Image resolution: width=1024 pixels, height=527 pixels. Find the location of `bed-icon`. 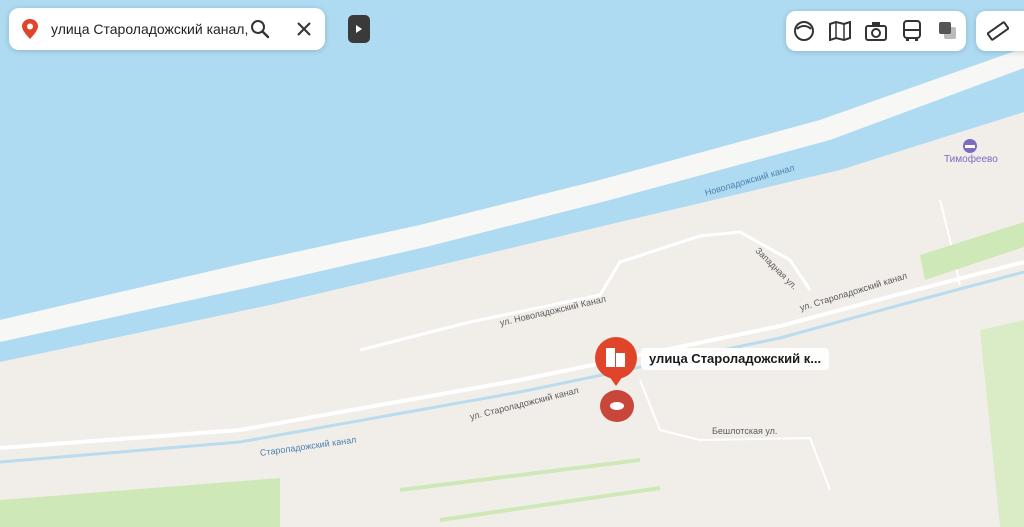

bed-icon is located at coordinates (970, 146).